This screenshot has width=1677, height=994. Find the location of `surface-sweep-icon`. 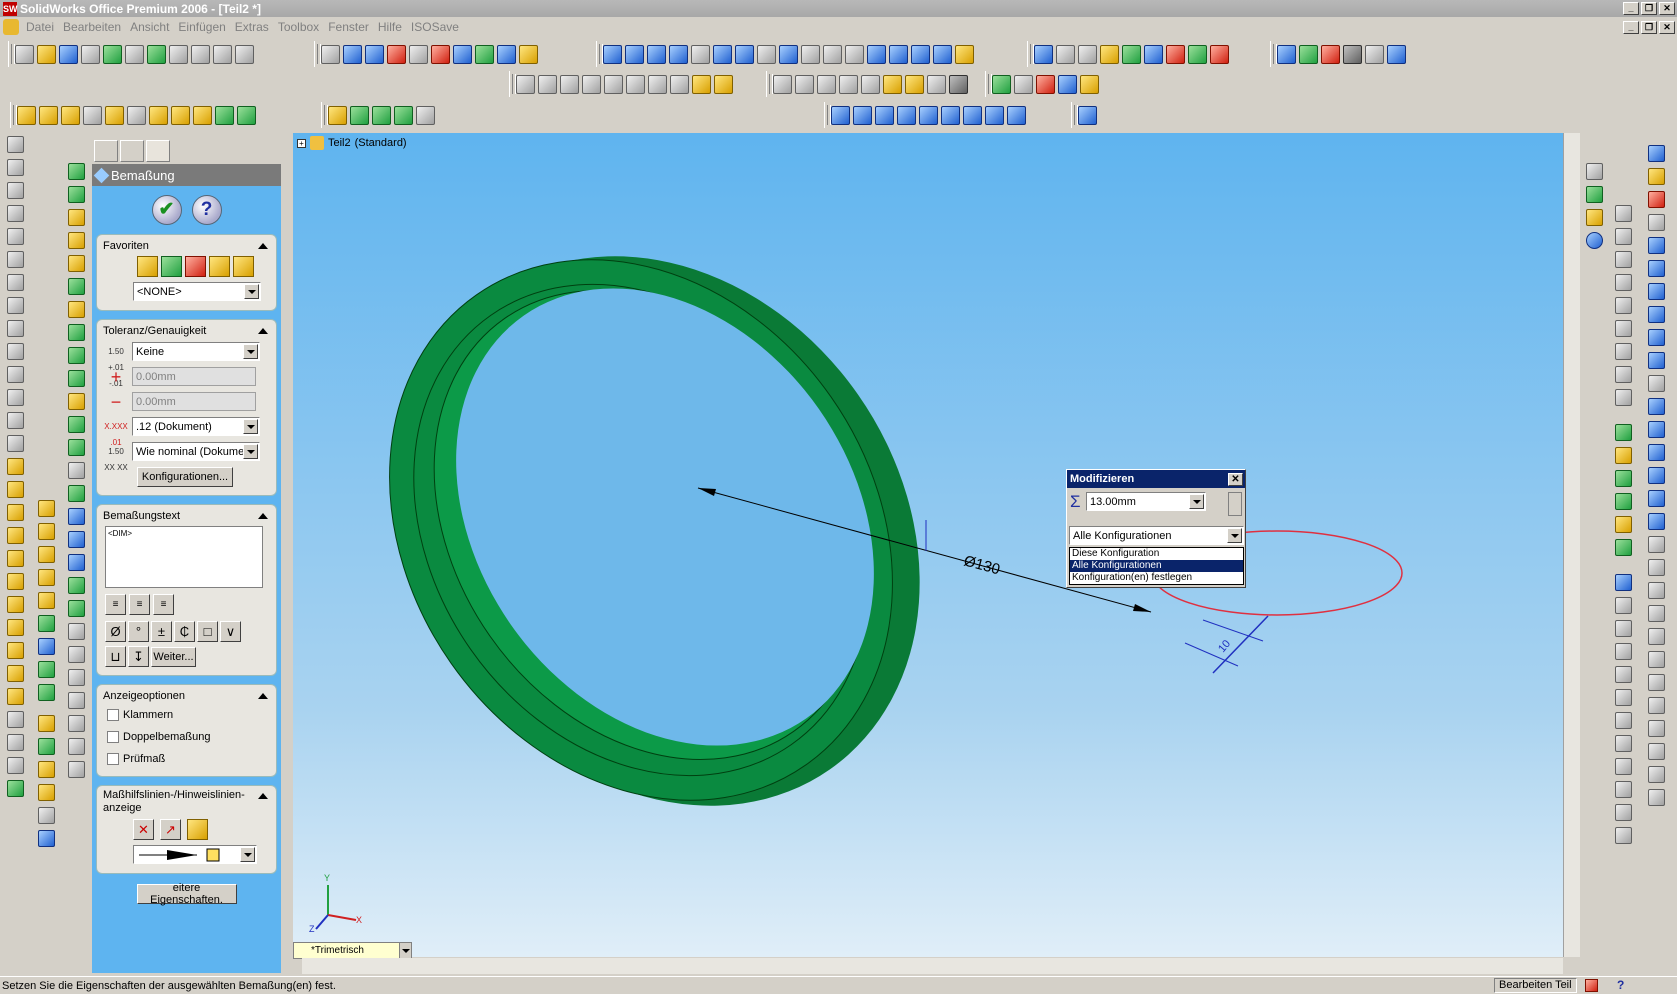

surface-sweep-icon is located at coordinates (76, 378).